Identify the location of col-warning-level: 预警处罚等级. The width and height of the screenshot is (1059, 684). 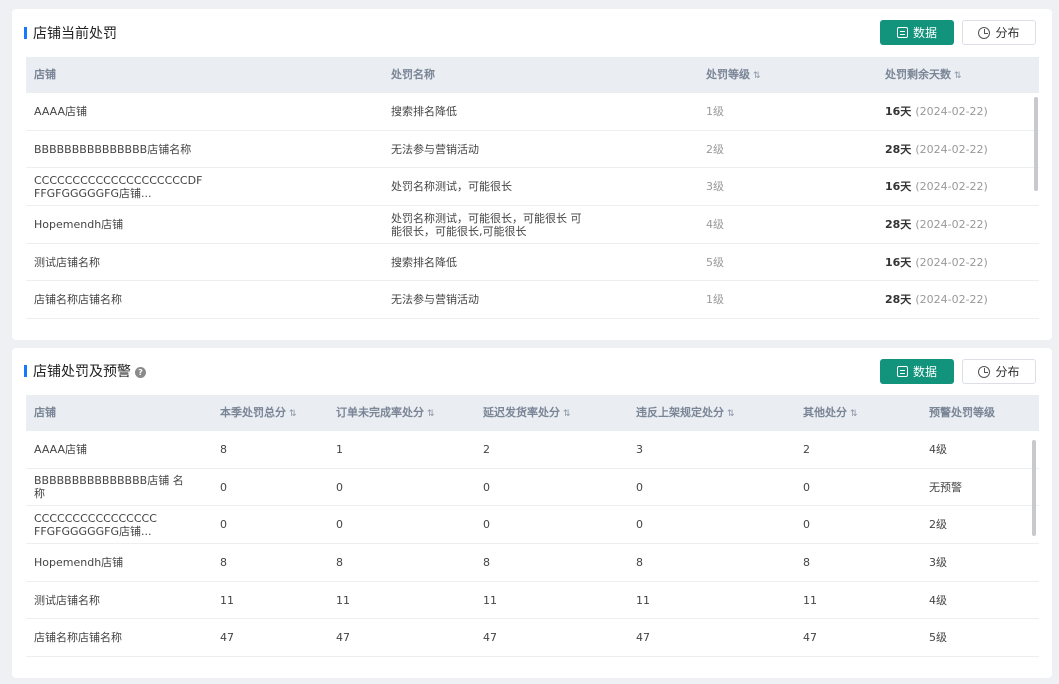
(962, 412).